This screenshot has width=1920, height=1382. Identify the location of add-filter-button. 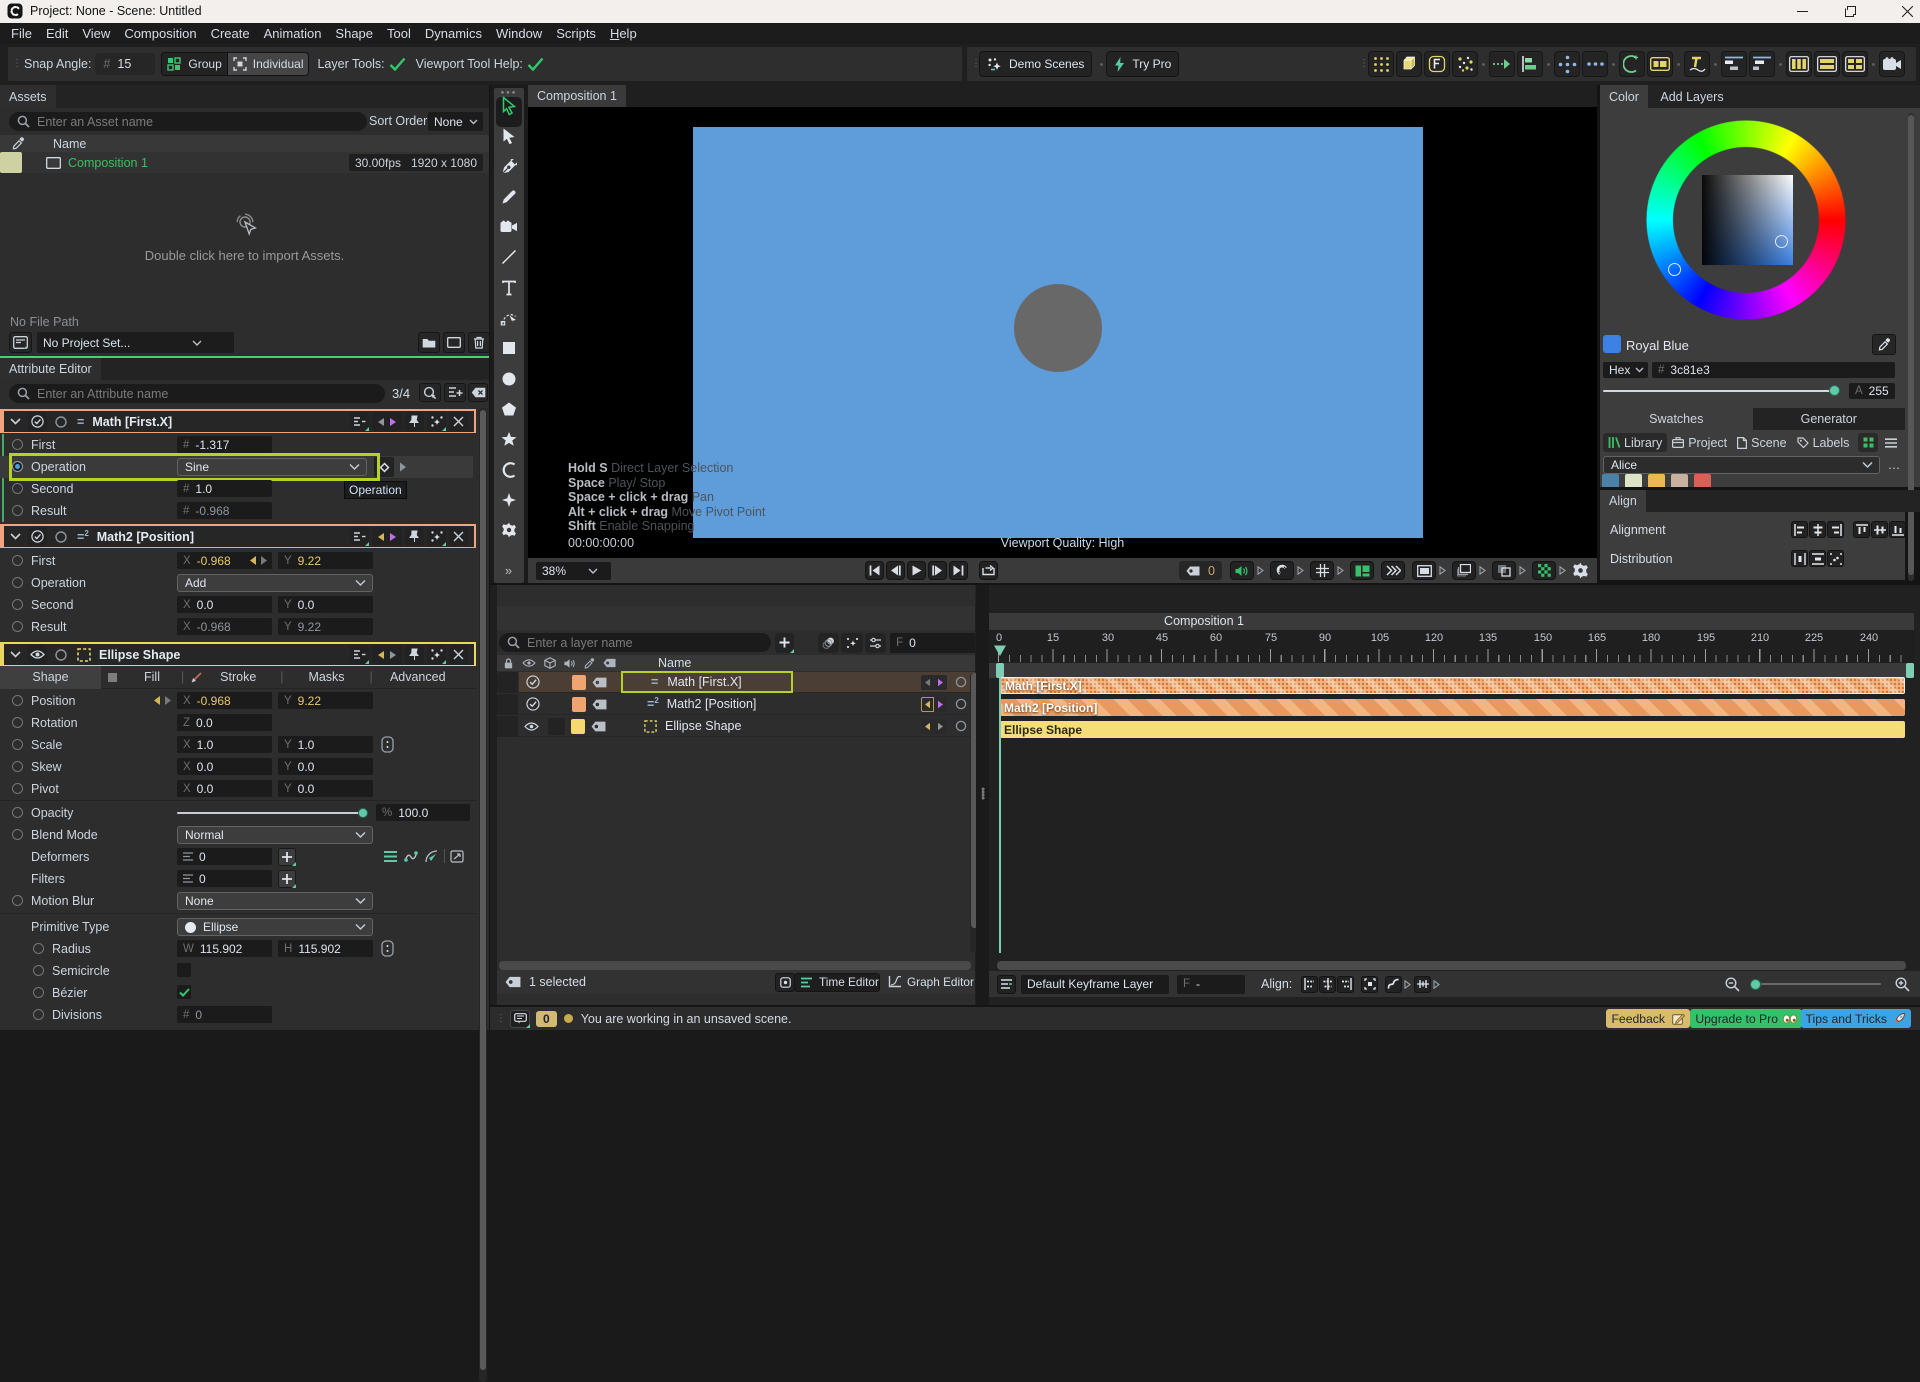
(287, 879).